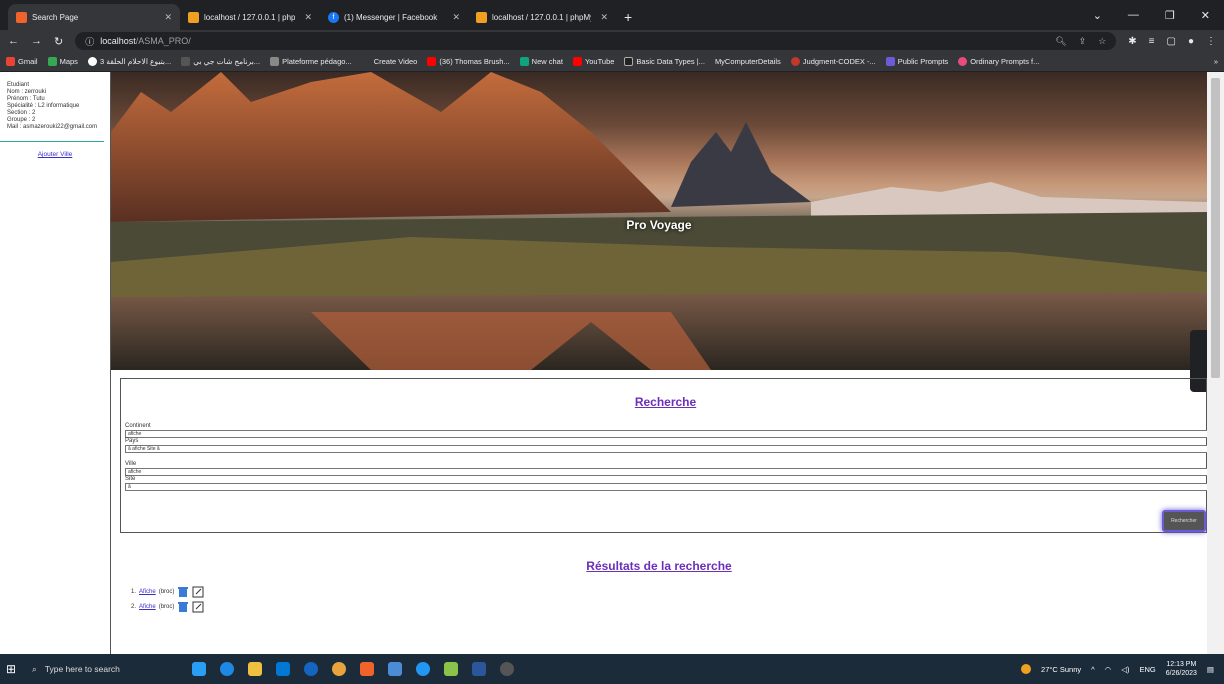 This screenshot has width=1224, height=684. I want to click on list-item: 2. Afiche (broc), so click(167, 606).